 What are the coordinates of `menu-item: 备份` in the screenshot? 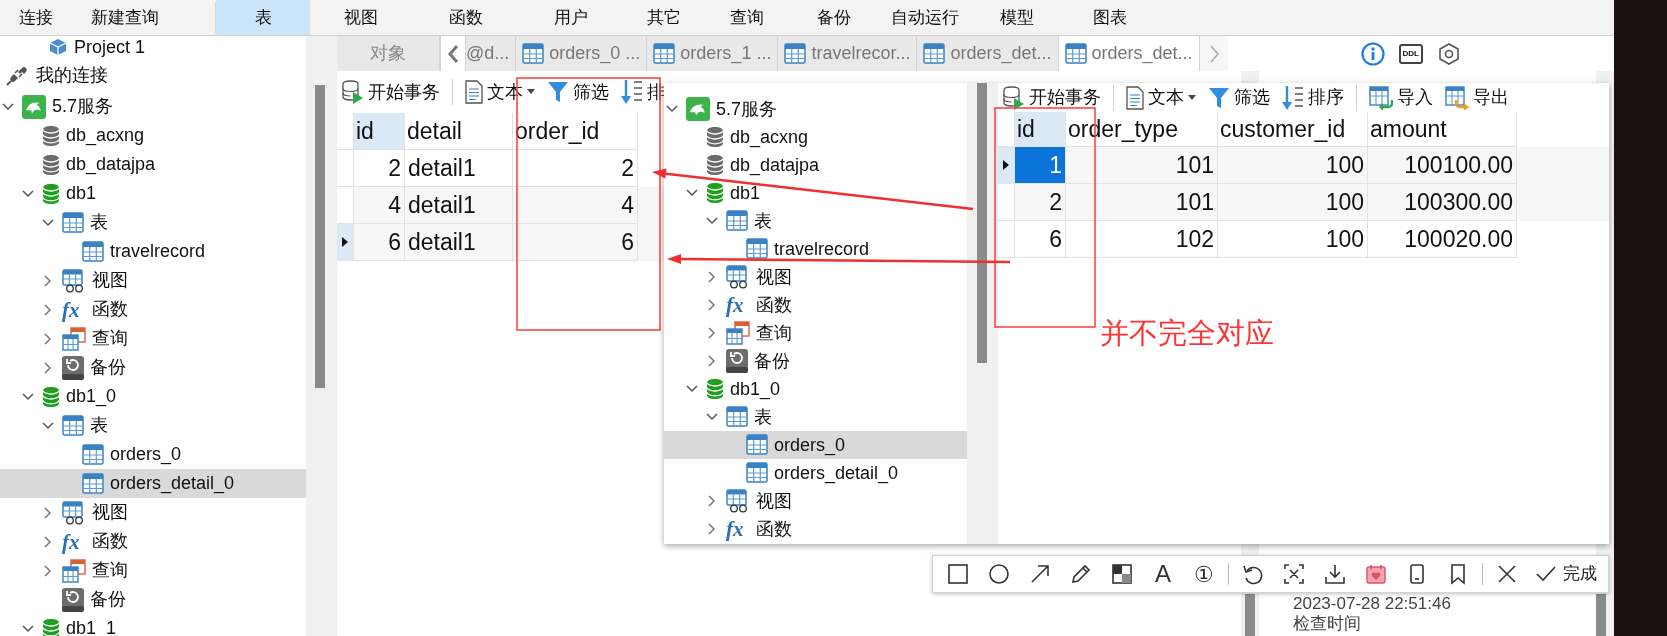 It's located at (833, 17).